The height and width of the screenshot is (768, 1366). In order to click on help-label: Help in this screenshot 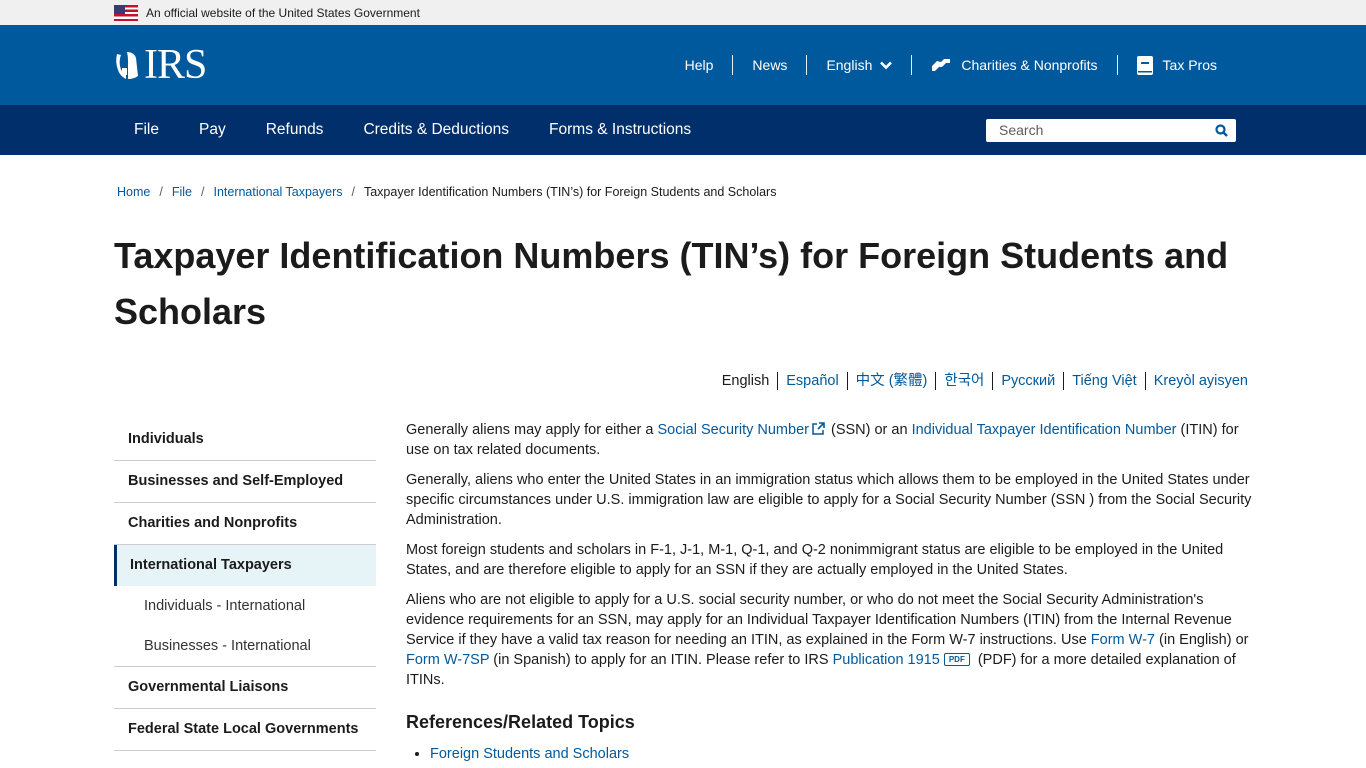, I will do `click(699, 65)`.